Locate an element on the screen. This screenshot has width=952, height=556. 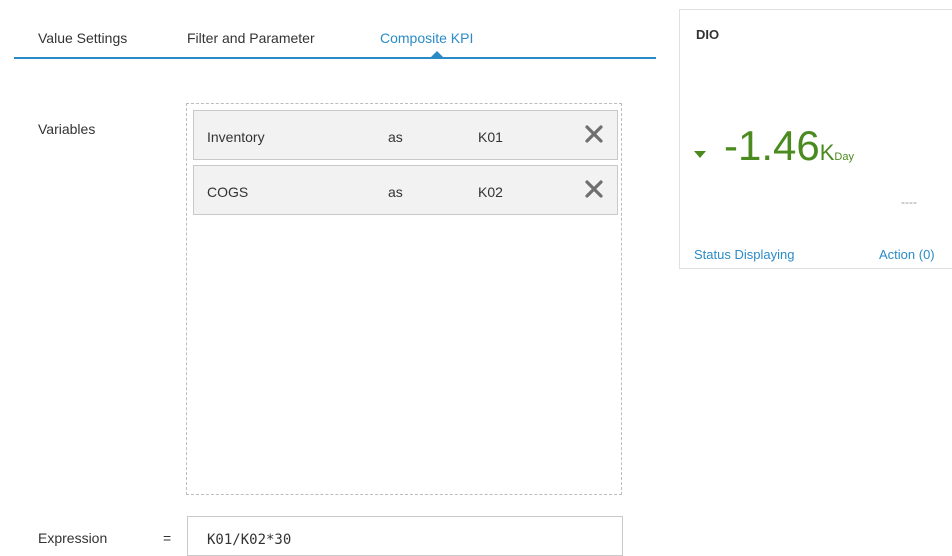
variable-row: COGS as K02 is located at coordinates (405, 190).